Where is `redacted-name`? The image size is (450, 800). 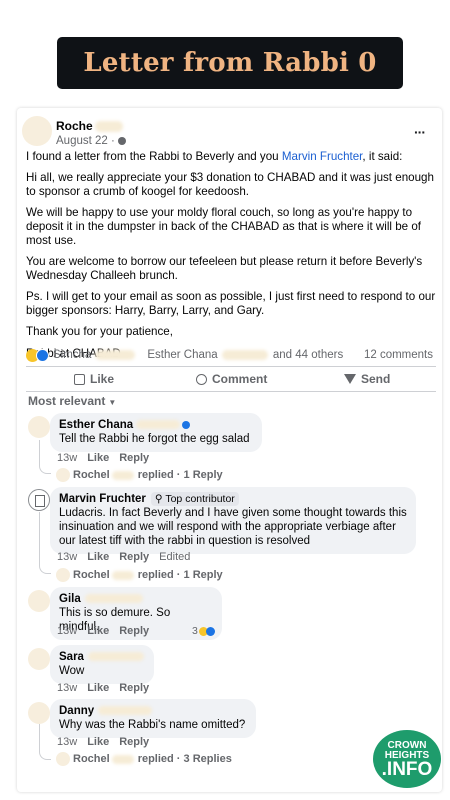
redacted-name is located at coordinates (108, 127).